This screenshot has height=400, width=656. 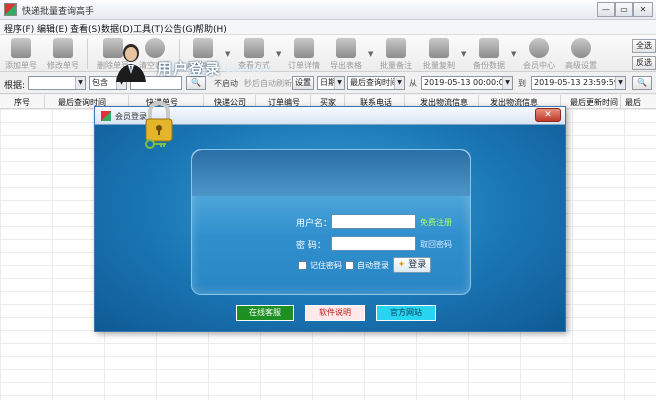 What do you see at coordinates (328, 10) in the screenshot?
I see `title-bar: 快递批量查询高手 — ▭ ✕` at bounding box center [328, 10].